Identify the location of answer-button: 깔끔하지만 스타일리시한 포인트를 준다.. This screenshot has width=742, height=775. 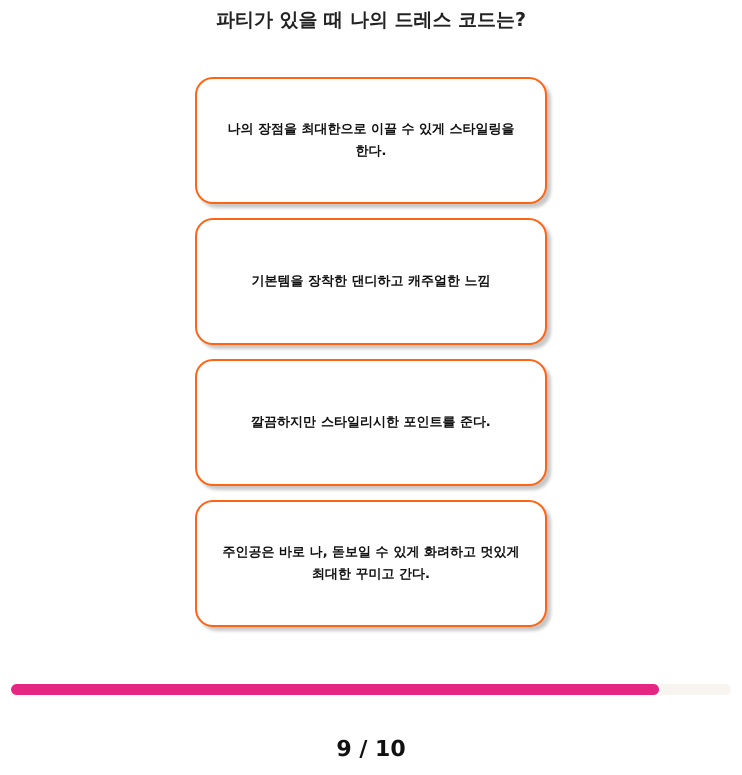
(371, 422).